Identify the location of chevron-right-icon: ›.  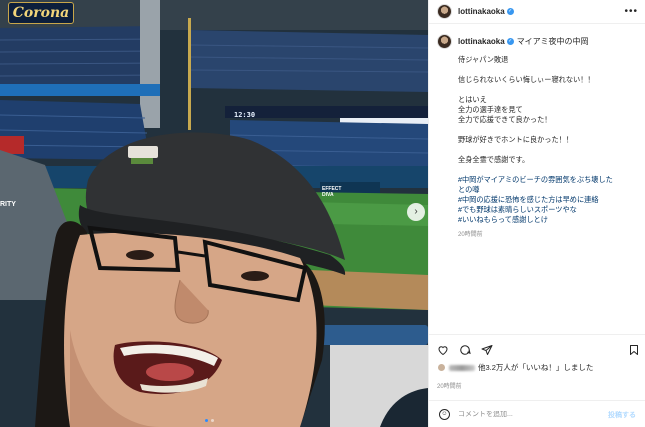
(416, 211).